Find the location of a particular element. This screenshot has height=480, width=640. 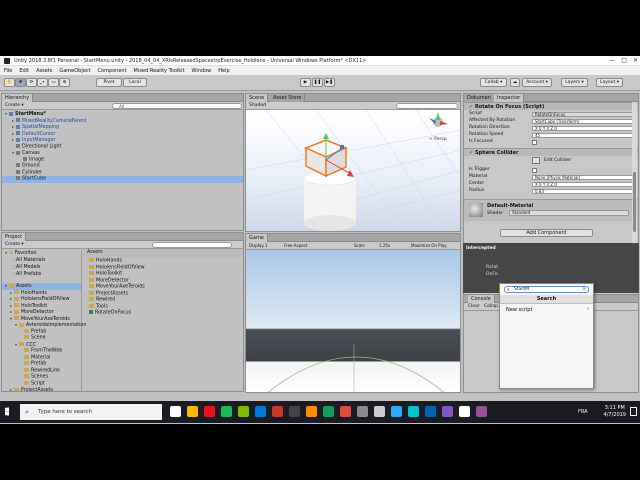

is-focused-checkbox is located at coordinates (534, 142).